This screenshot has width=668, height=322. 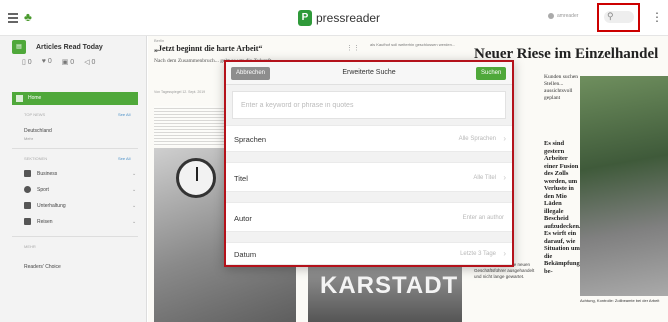 I want to click on pressreader-logo: P pressreader, so click(x=339, y=18).